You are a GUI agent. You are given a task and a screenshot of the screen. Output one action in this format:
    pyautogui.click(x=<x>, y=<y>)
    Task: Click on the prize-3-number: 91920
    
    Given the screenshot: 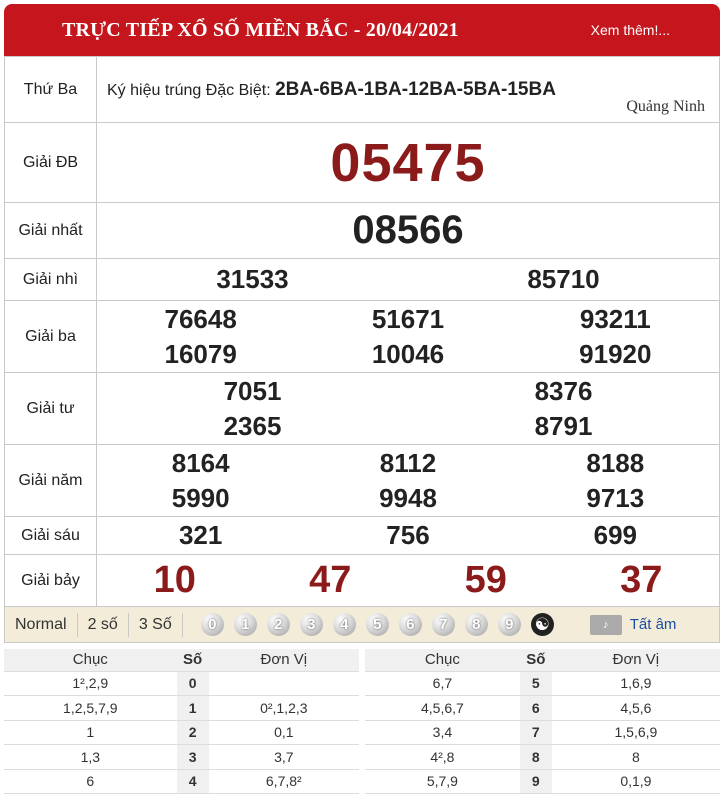 What is the action you would take?
    pyautogui.click(x=615, y=353)
    